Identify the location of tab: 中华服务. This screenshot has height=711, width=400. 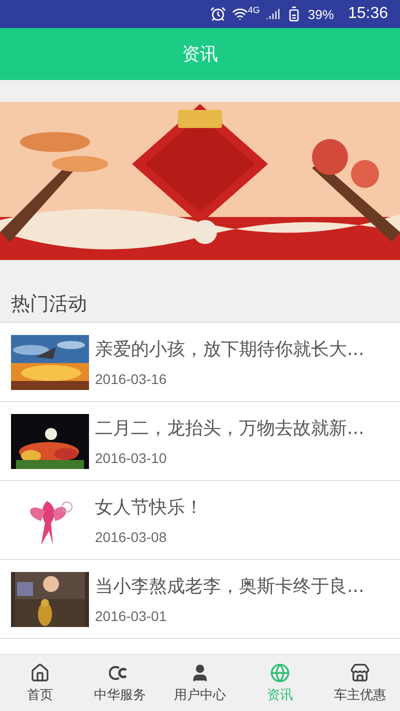
(120, 683).